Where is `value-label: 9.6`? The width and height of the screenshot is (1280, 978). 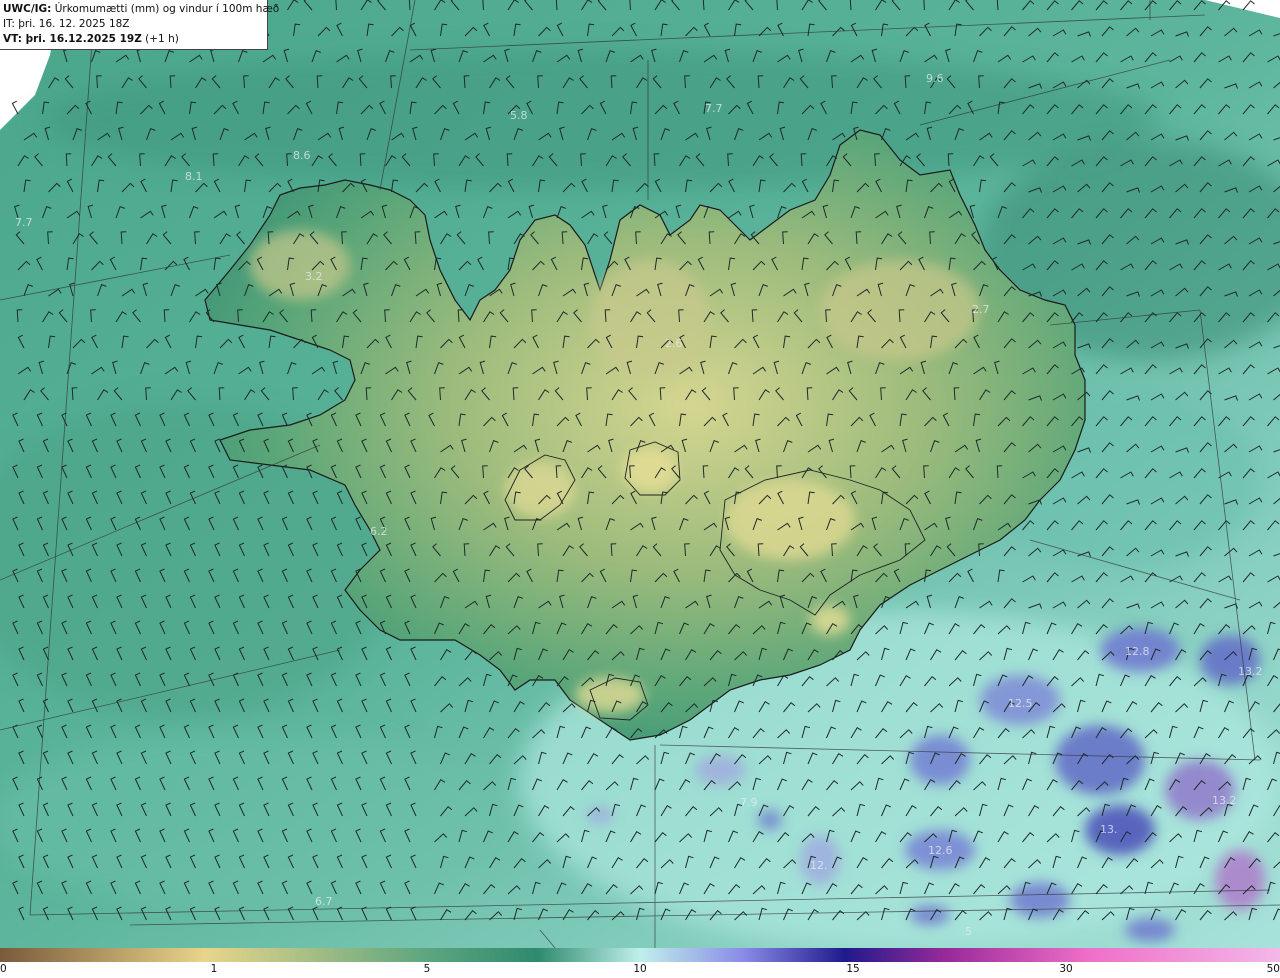 value-label: 9.6 is located at coordinates (935, 78).